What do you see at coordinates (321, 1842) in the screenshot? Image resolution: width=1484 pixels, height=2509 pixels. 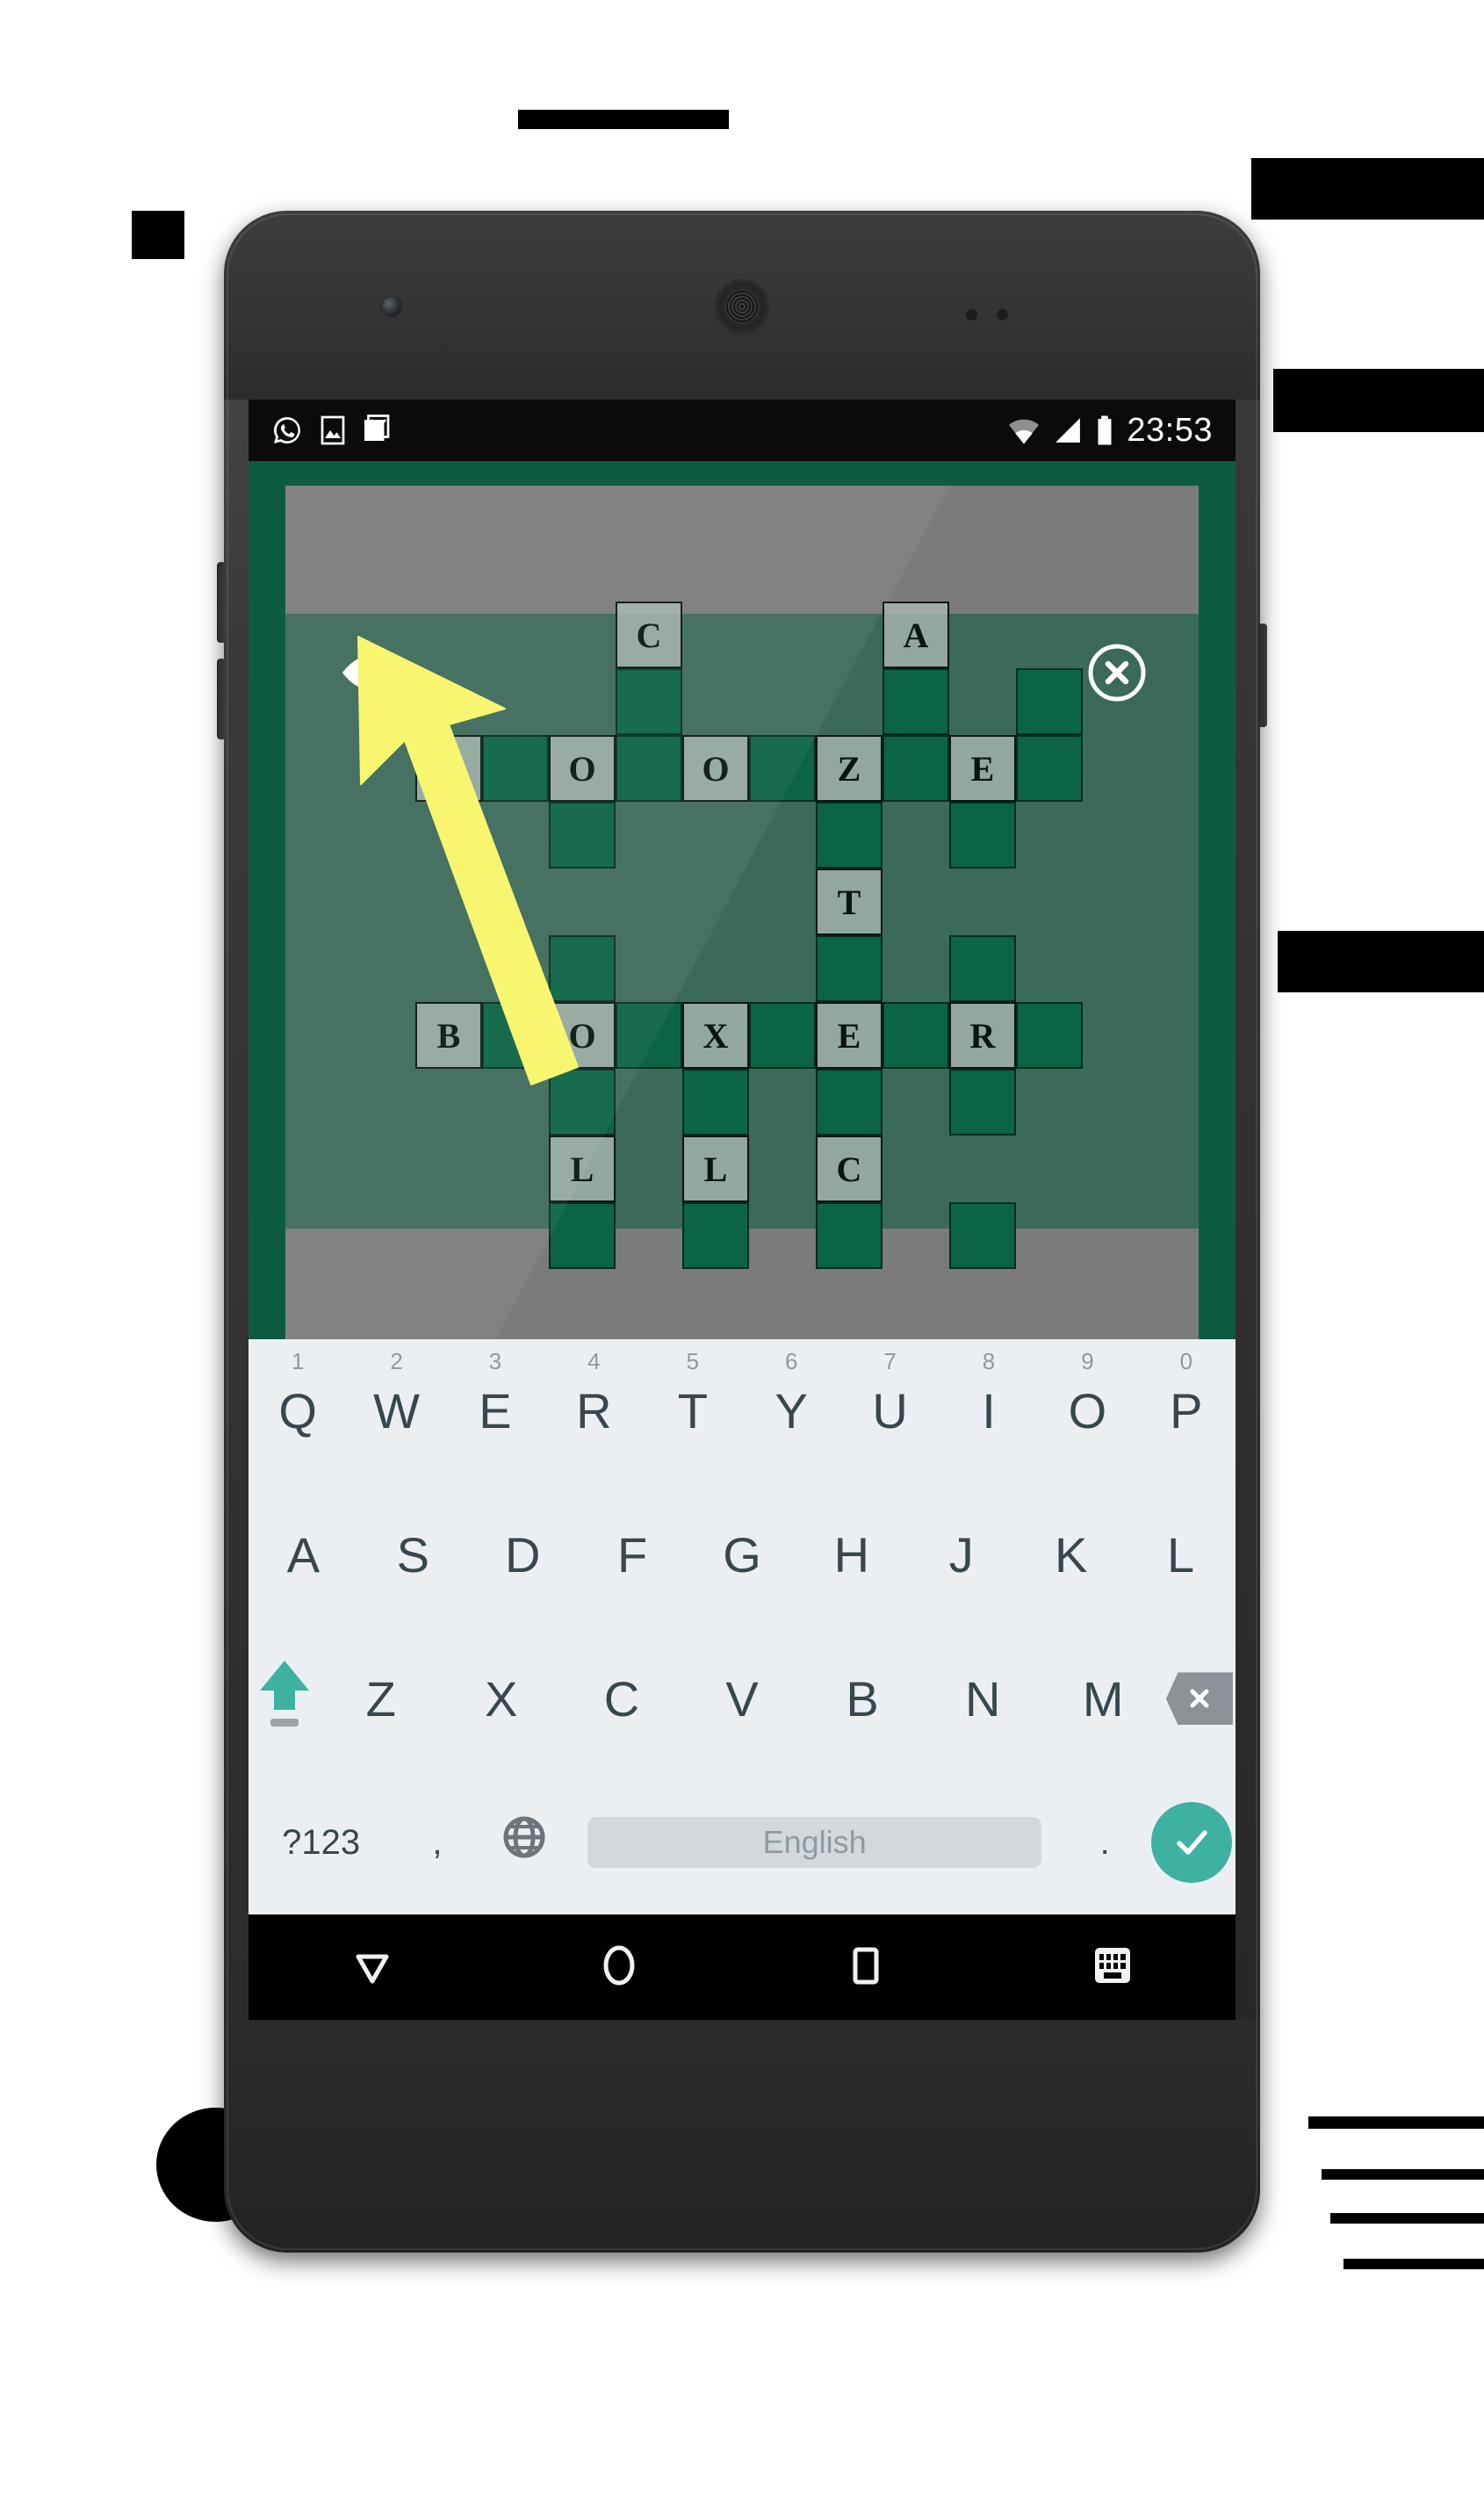 I see `symbols-key: ?123` at bounding box center [321, 1842].